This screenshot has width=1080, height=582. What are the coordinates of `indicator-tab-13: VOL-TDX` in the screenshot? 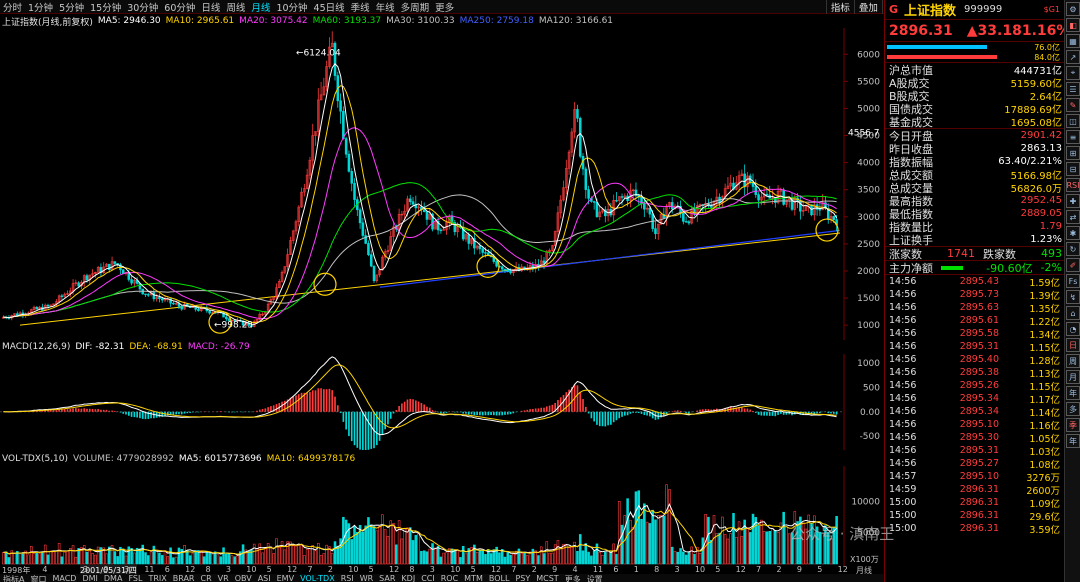 It's located at (317, 578).